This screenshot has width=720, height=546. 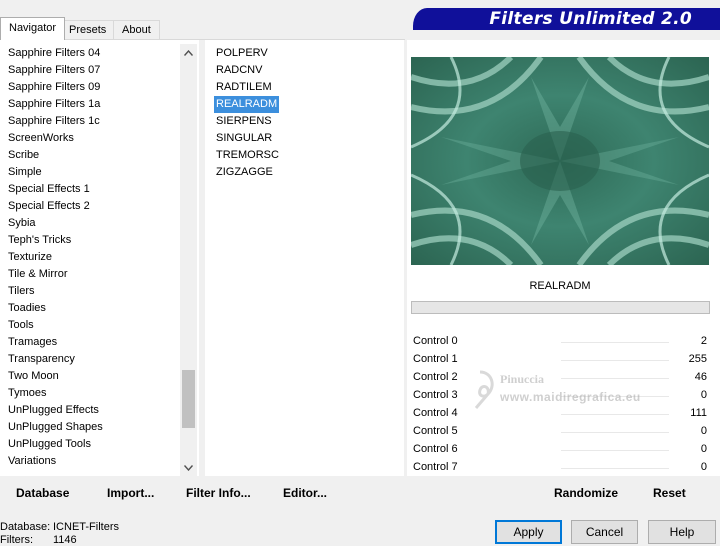 I want to click on database-status-label: Database:, so click(x=25, y=527).